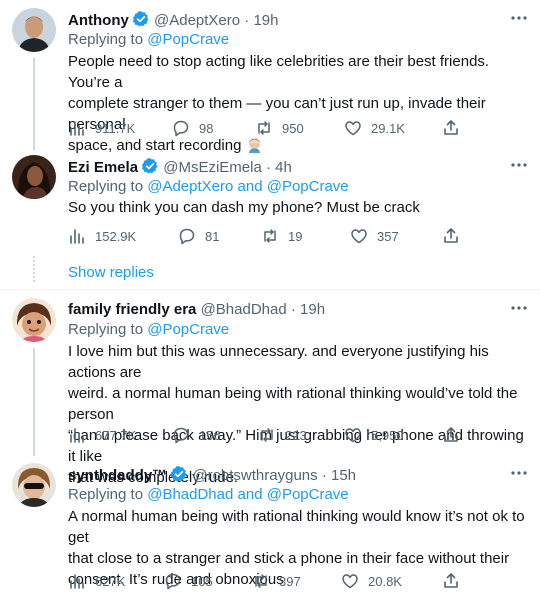 The width and height of the screenshot is (540, 600). Describe the element at coordinates (282, 435) in the screenshot. I see `retweet-button: 223` at that location.